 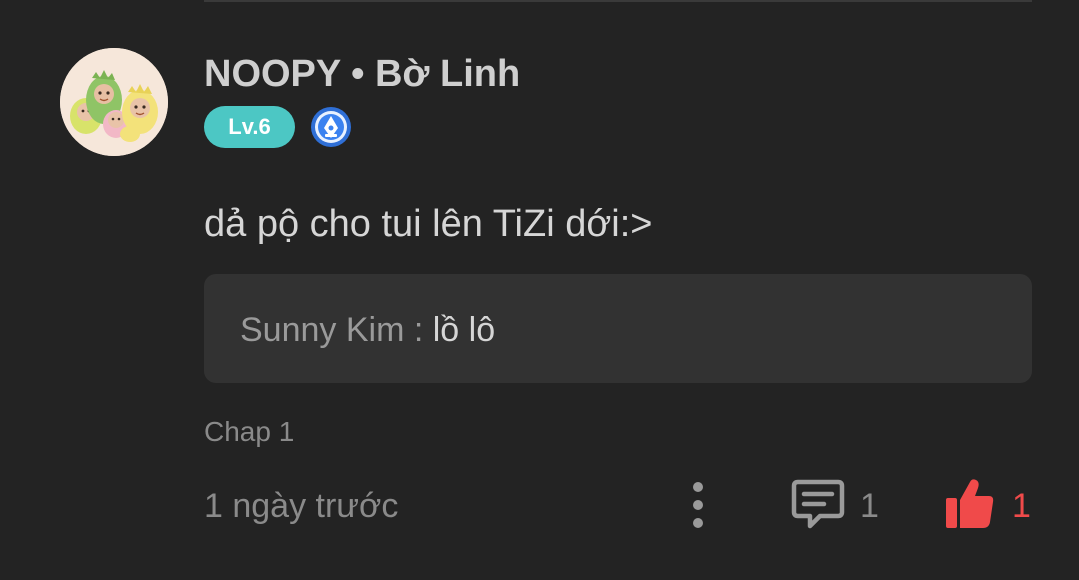 What do you see at coordinates (362, 74) in the screenshot?
I see `username: NOOPY • Bờ Linh` at bounding box center [362, 74].